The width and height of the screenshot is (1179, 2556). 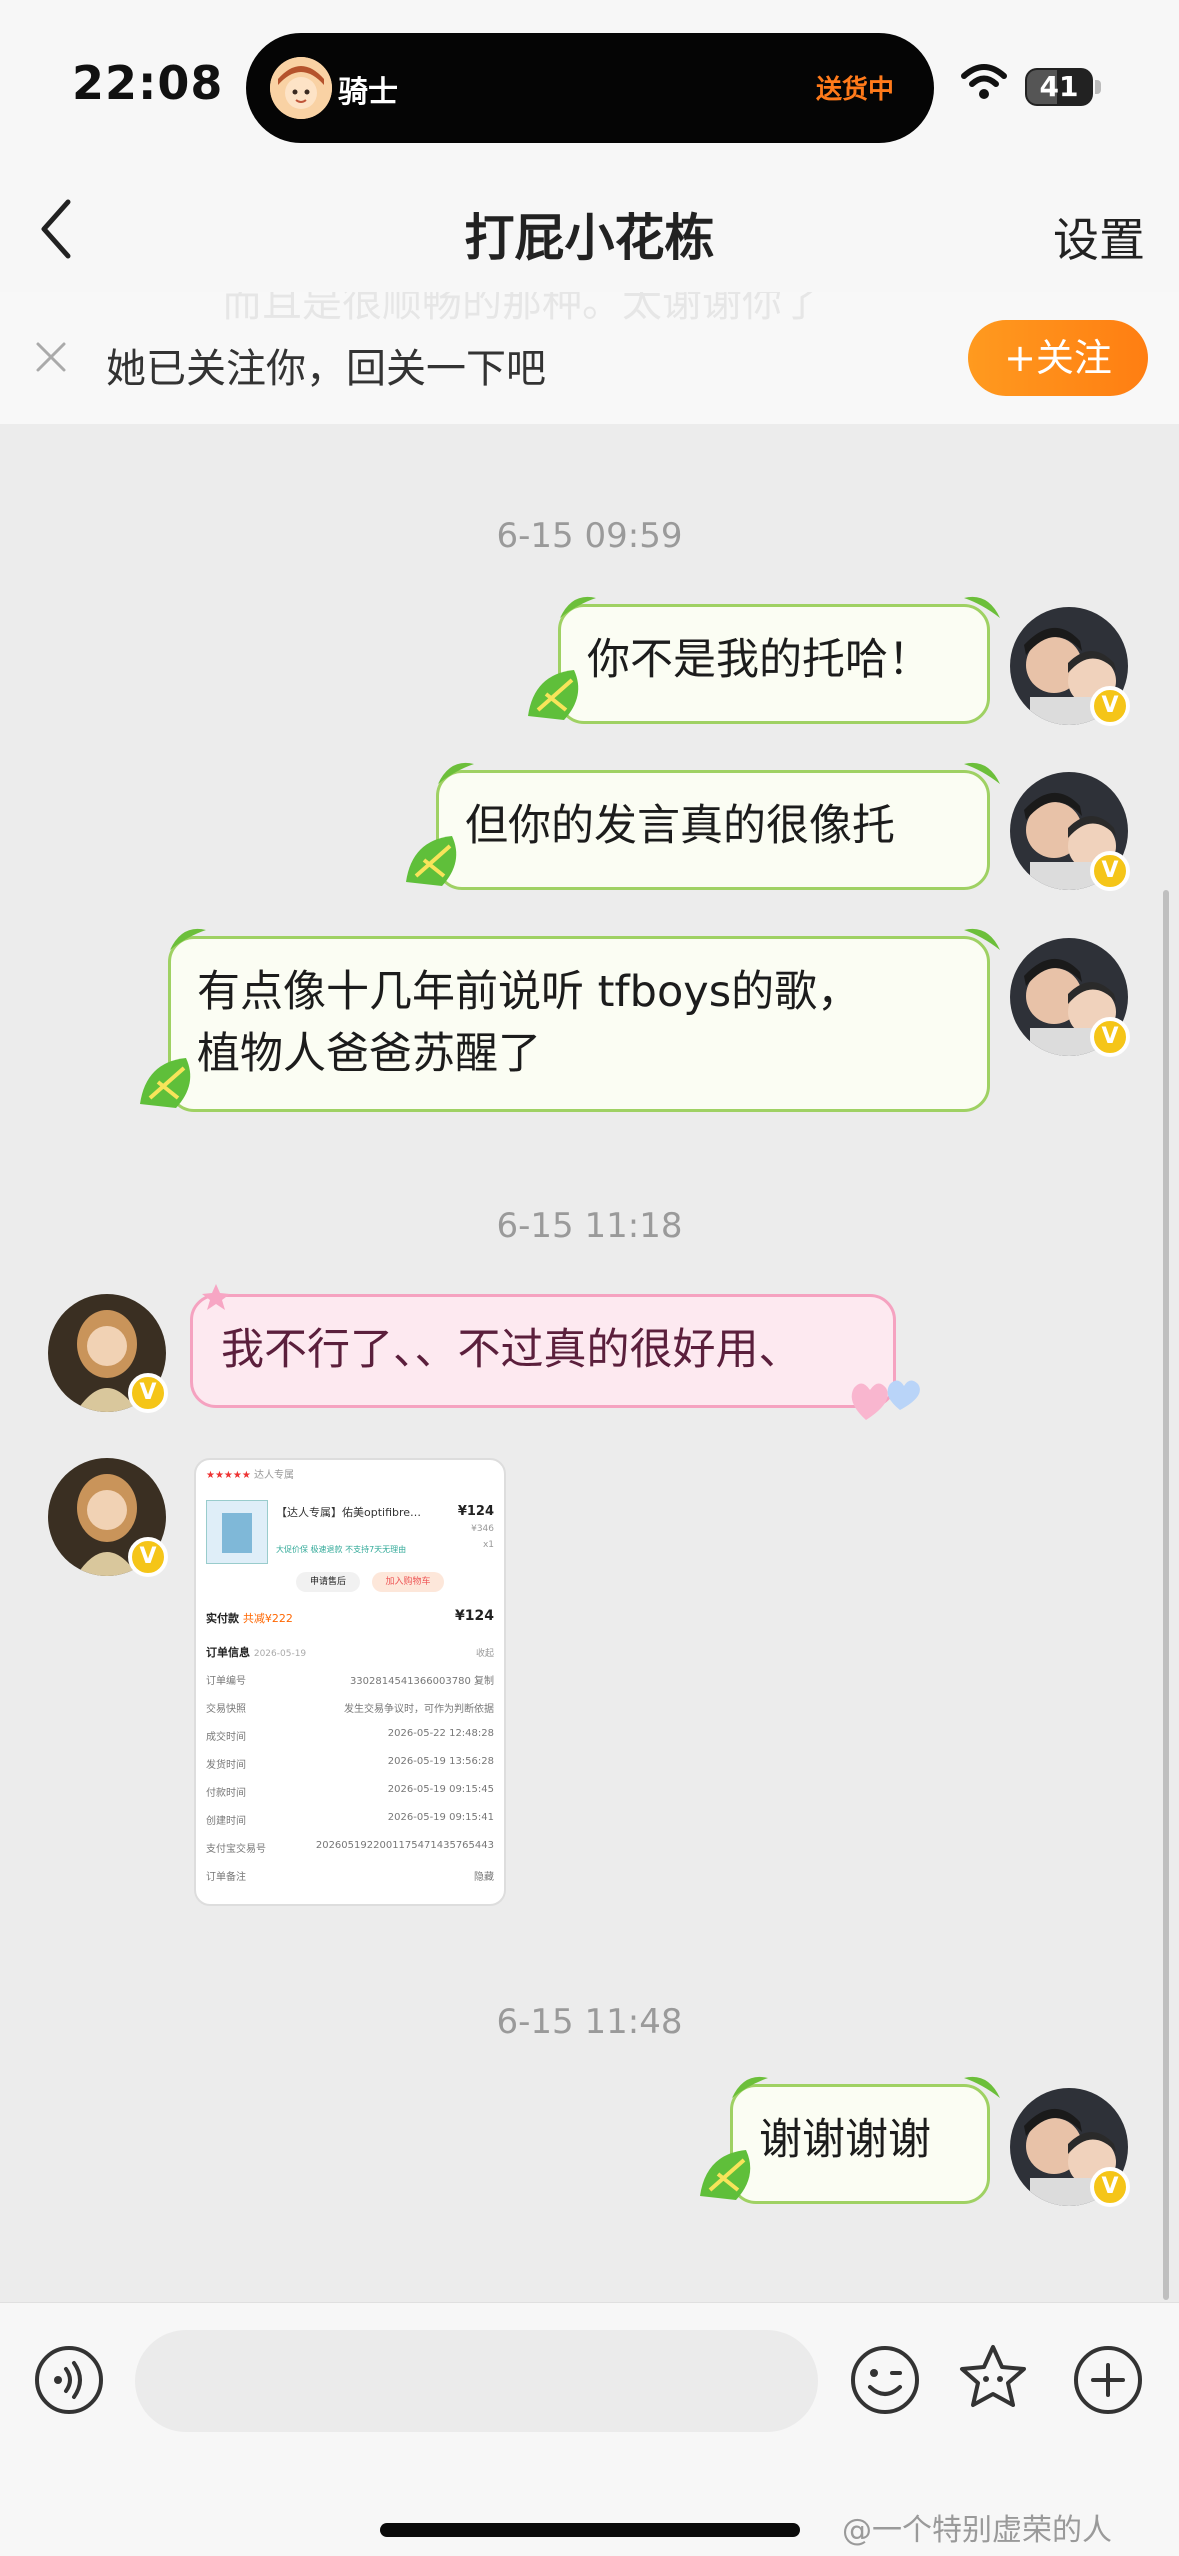 I want to click on follow-back-text: 她已关注你，回关一下吧, so click(x=326, y=369).